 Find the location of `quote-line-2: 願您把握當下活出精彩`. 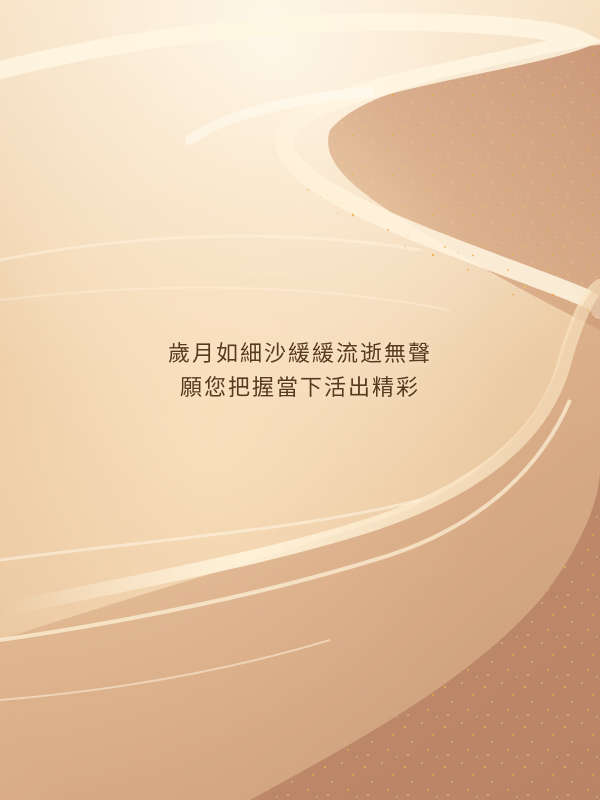

quote-line-2: 願您把握當下活出精彩 is located at coordinates (299, 388).